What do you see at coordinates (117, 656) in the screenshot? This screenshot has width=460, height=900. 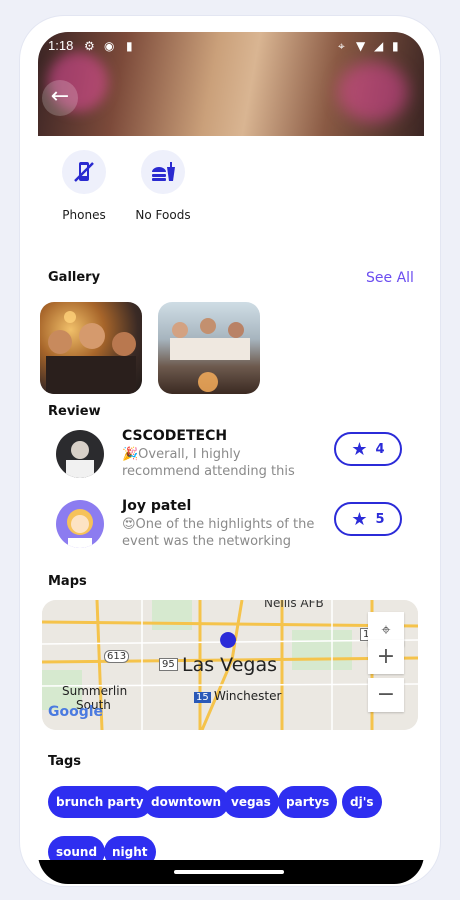 I see `route-shield-613: 613` at bounding box center [117, 656].